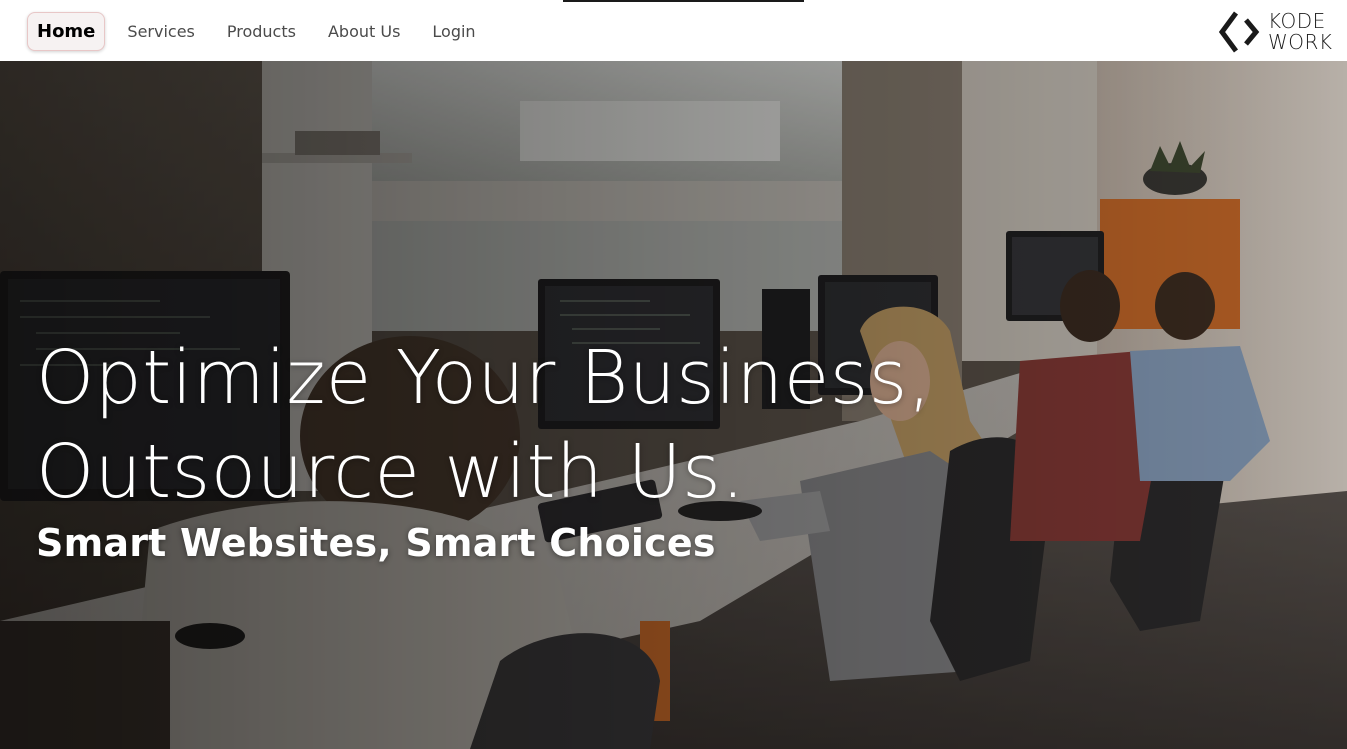 This screenshot has height=749, width=1347. I want to click on brand-logo: KODE WORK, so click(1279, 32).